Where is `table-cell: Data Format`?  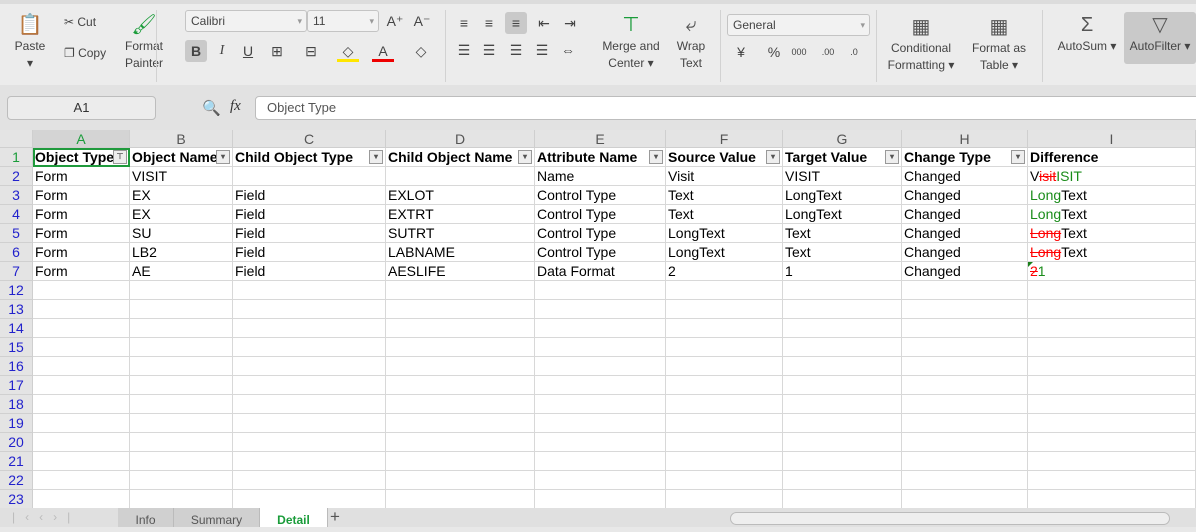
table-cell: Data Format is located at coordinates (600, 271).